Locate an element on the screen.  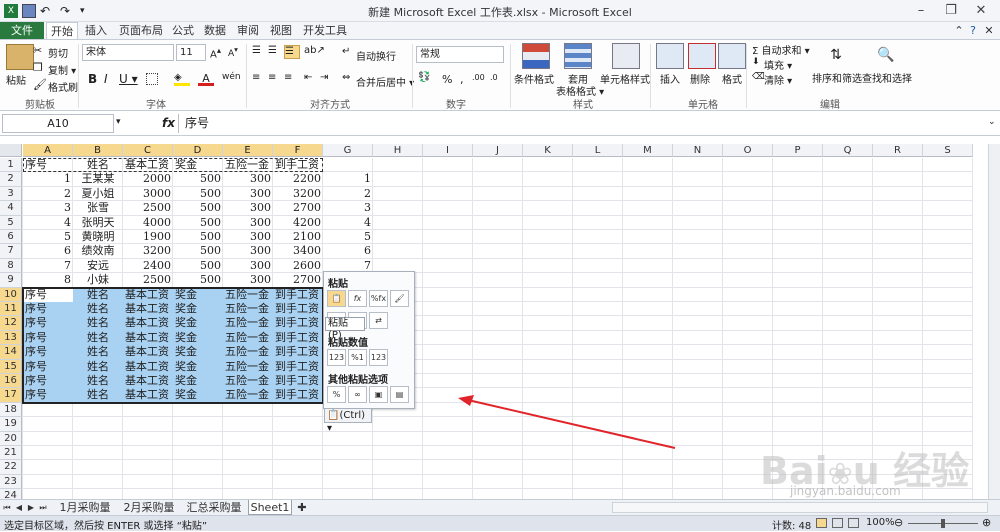
find-select-button: 查找和选择 is located at coordinates (887, 77).